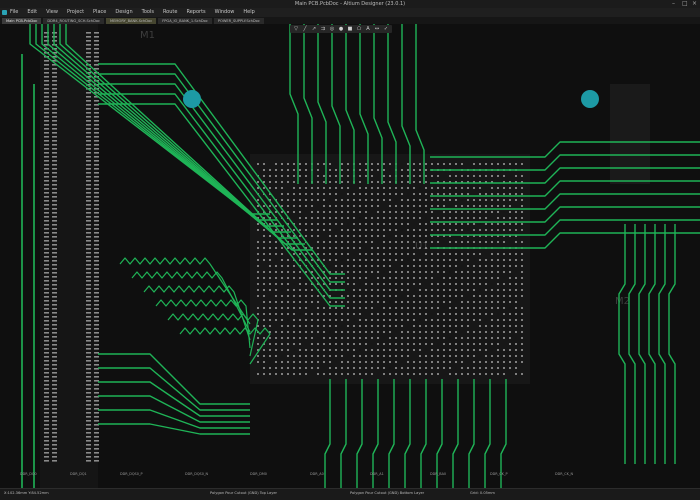 This screenshot has height=500, width=700. What do you see at coordinates (148, 12) in the screenshot?
I see `menu-tools: Tools` at bounding box center [148, 12].